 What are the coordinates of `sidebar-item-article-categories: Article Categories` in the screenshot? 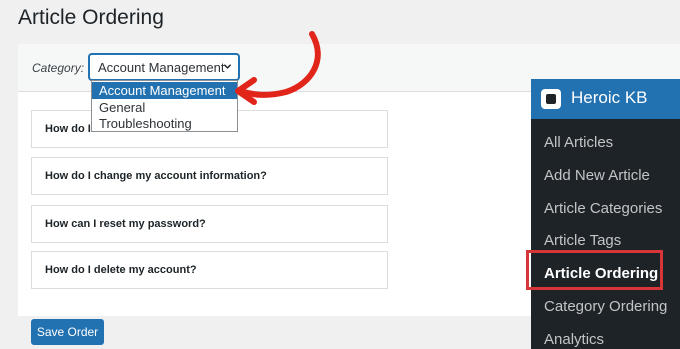 It's located at (603, 208).